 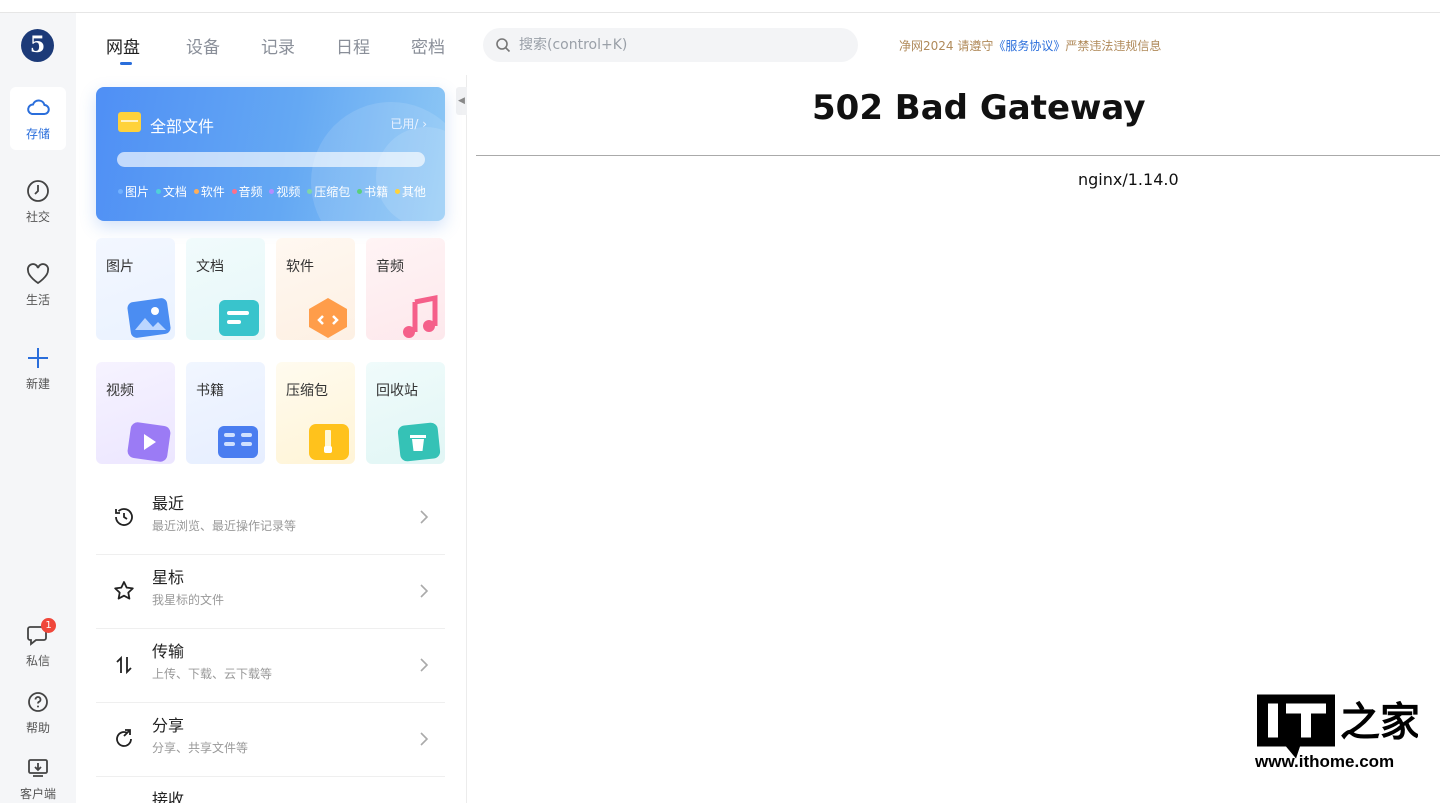 What do you see at coordinates (315, 413) in the screenshot?
I see `category-archives: 压缩包` at bounding box center [315, 413].